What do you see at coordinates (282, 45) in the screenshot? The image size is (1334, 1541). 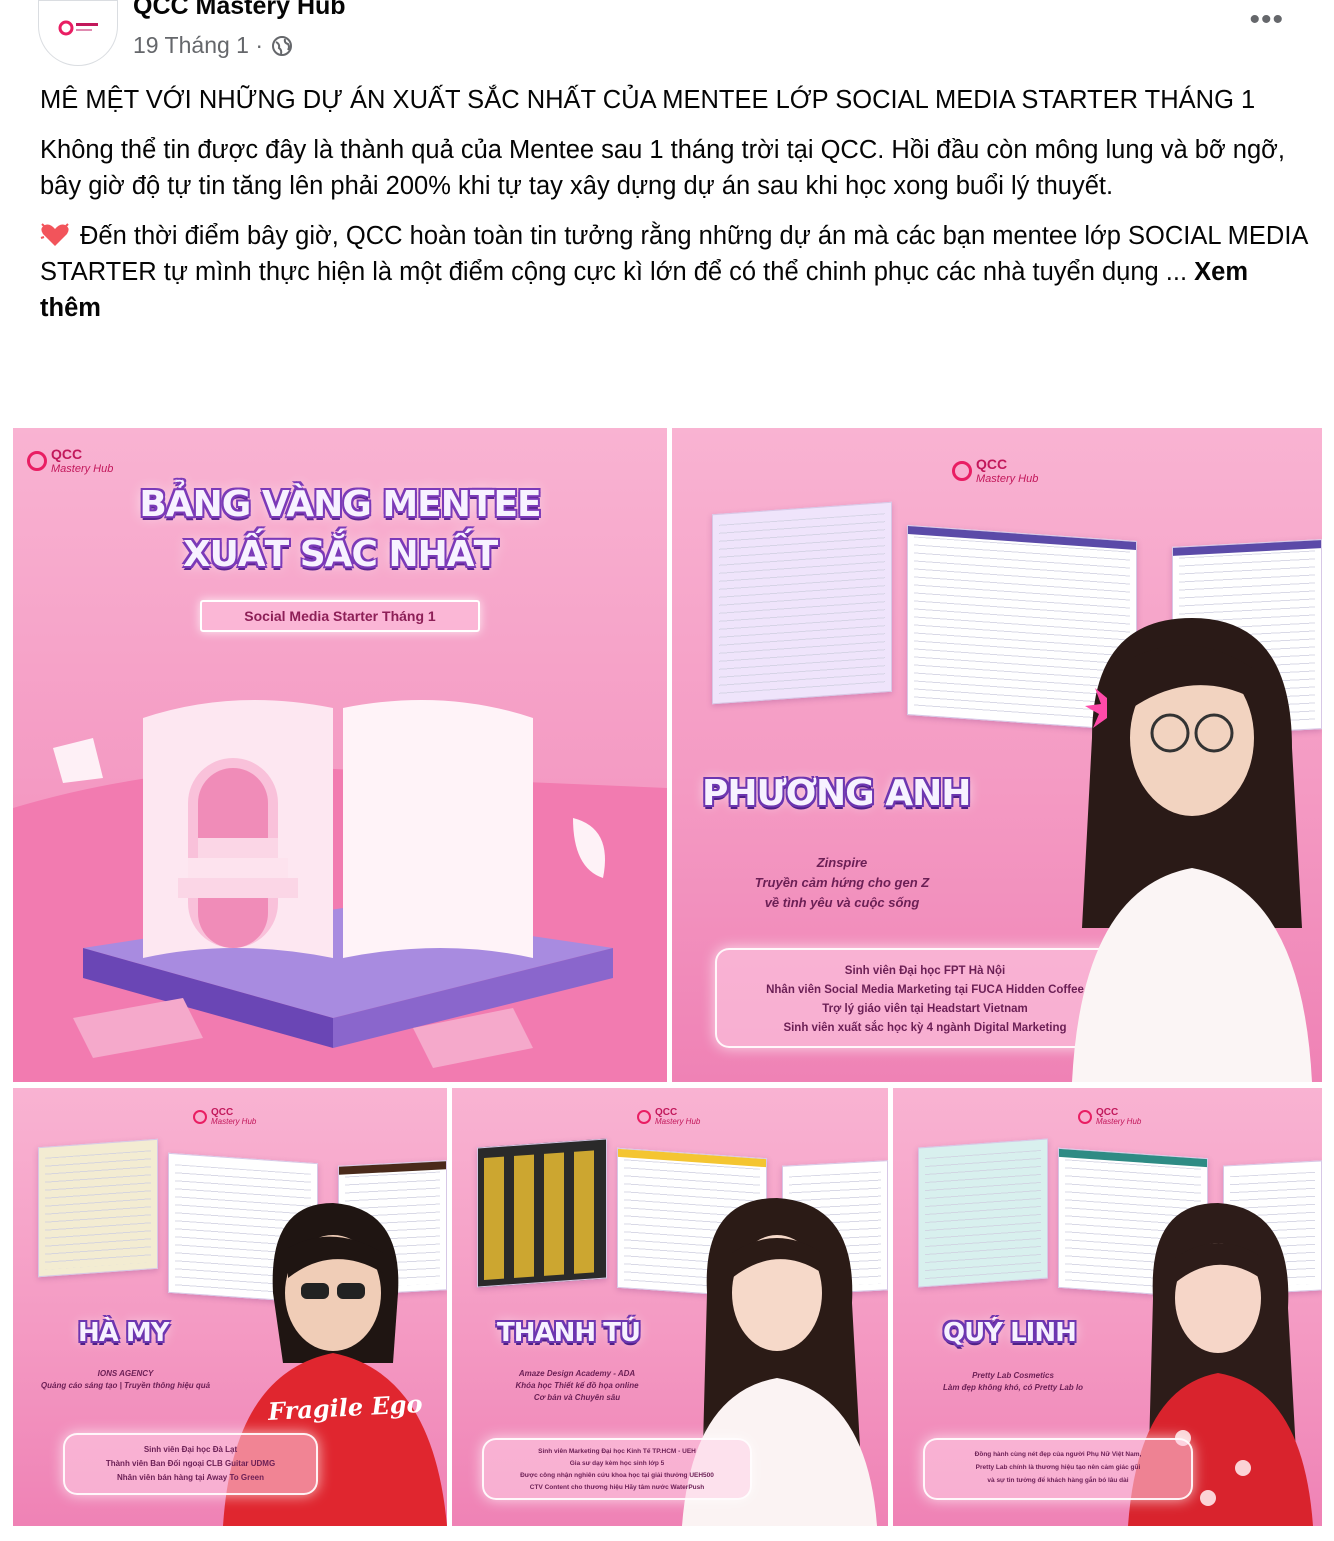 I see `globe-icon` at bounding box center [282, 45].